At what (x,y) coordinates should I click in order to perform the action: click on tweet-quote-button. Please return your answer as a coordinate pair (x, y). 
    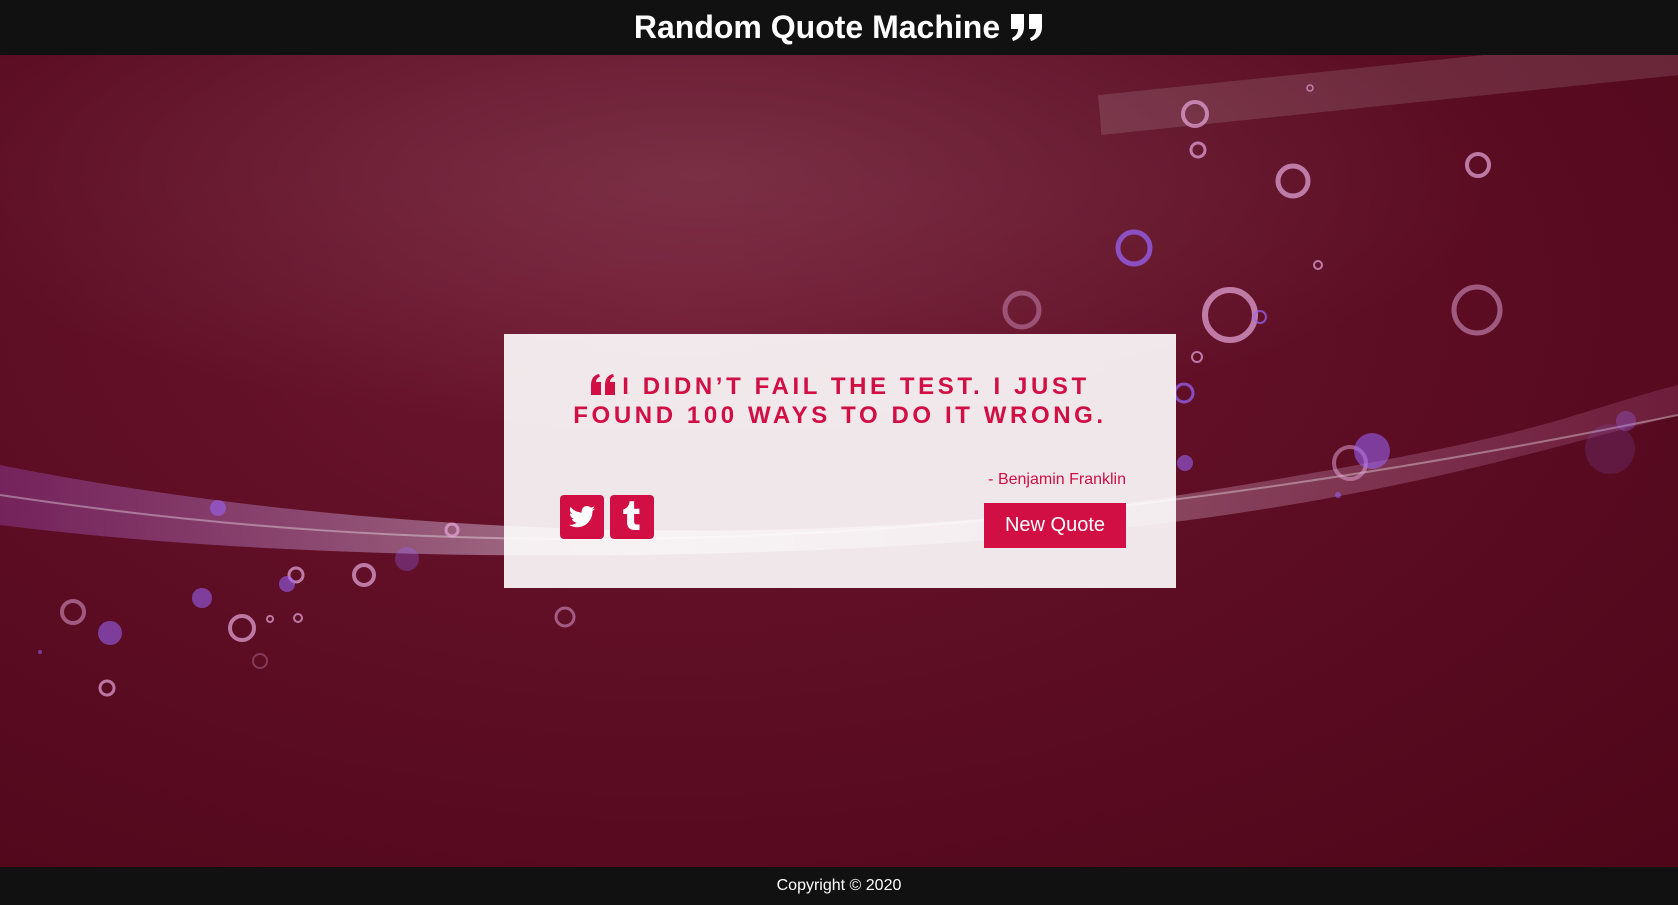
    Looking at the image, I should click on (582, 517).